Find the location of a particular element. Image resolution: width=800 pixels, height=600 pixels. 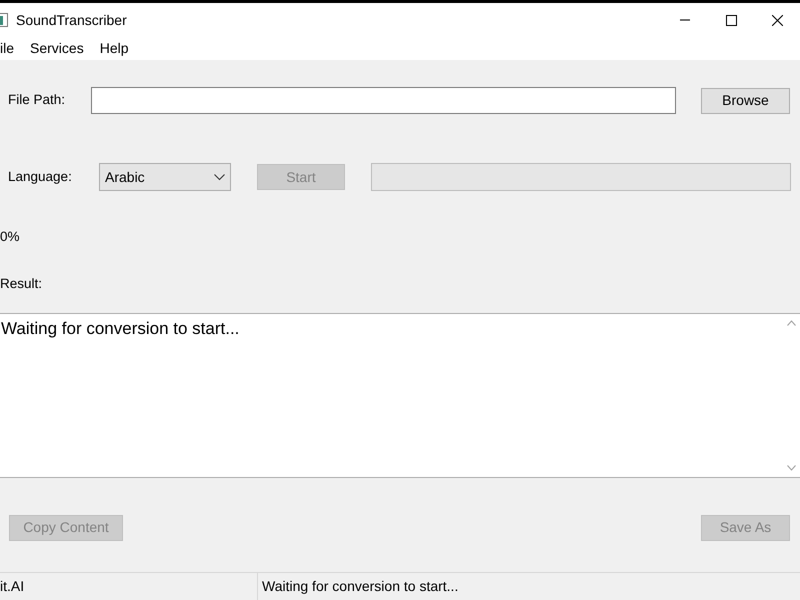

menu-item: Help is located at coordinates (114, 48).